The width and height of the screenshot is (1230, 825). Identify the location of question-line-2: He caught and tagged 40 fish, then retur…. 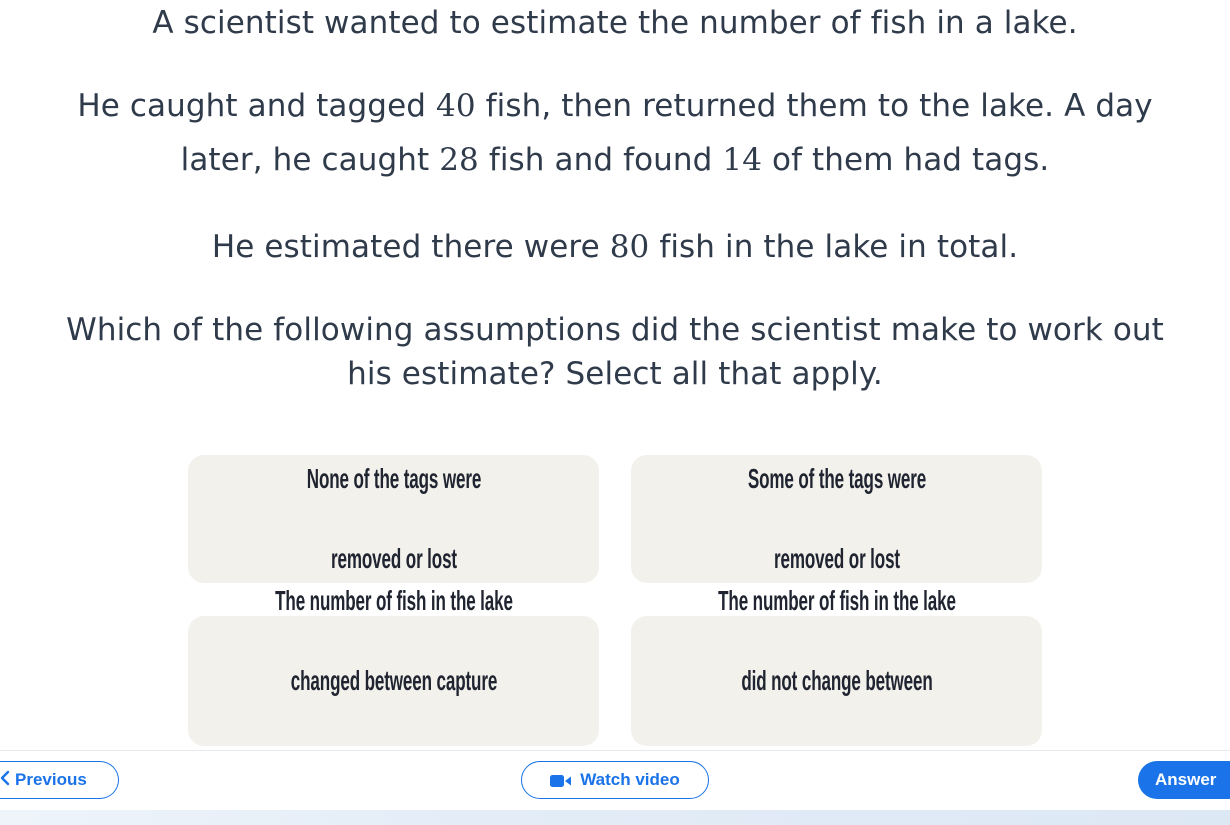
(615, 106).